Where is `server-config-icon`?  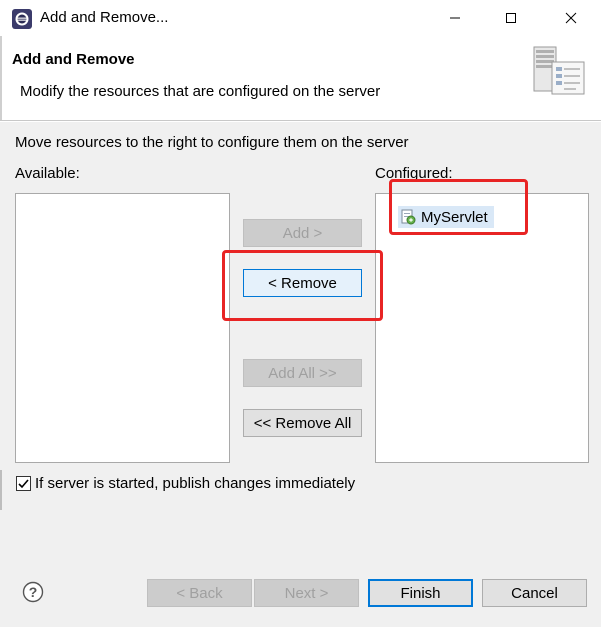 server-config-icon is located at coordinates (559, 70).